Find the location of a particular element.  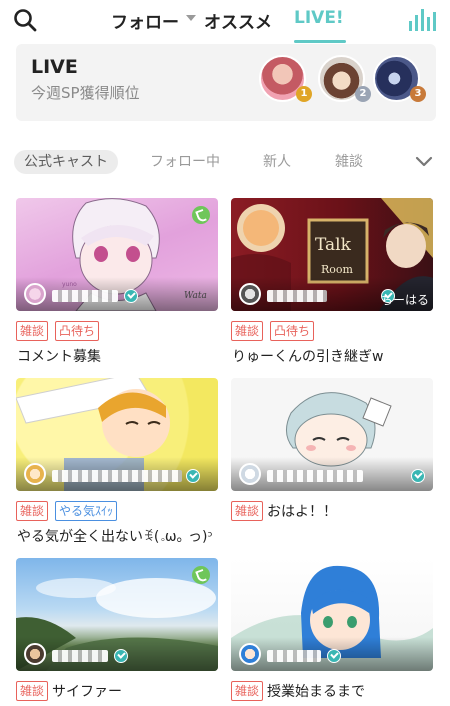

stream-title: サイファー is located at coordinates (87, 692).